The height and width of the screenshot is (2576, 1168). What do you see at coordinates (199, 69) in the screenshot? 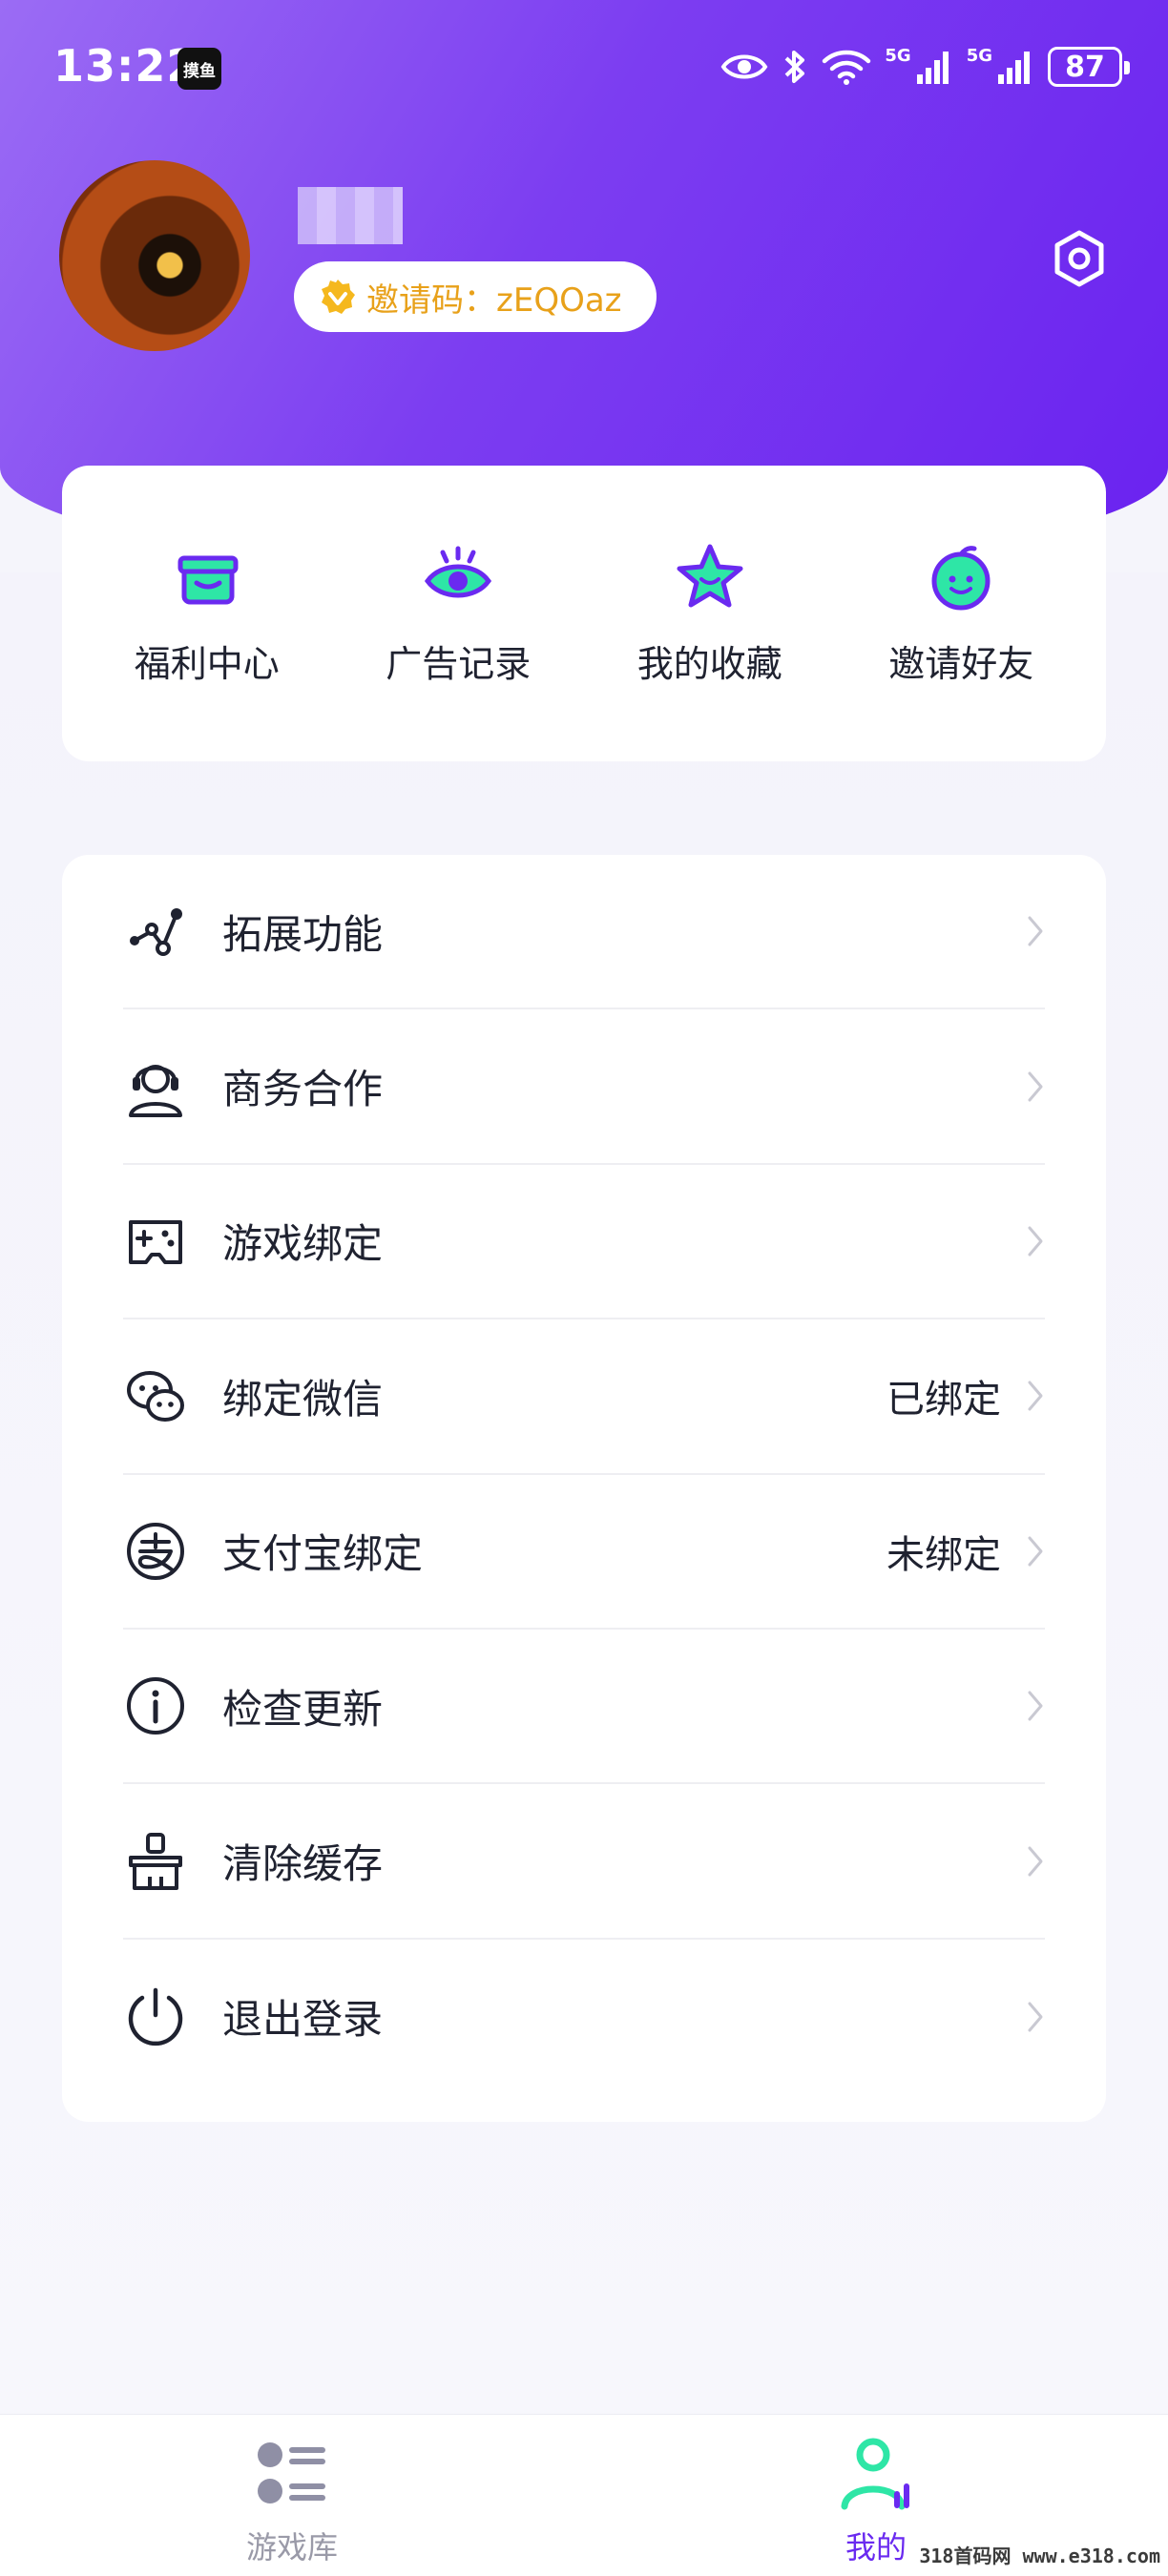
I see `app-notification-badge: 摸鱼` at bounding box center [199, 69].